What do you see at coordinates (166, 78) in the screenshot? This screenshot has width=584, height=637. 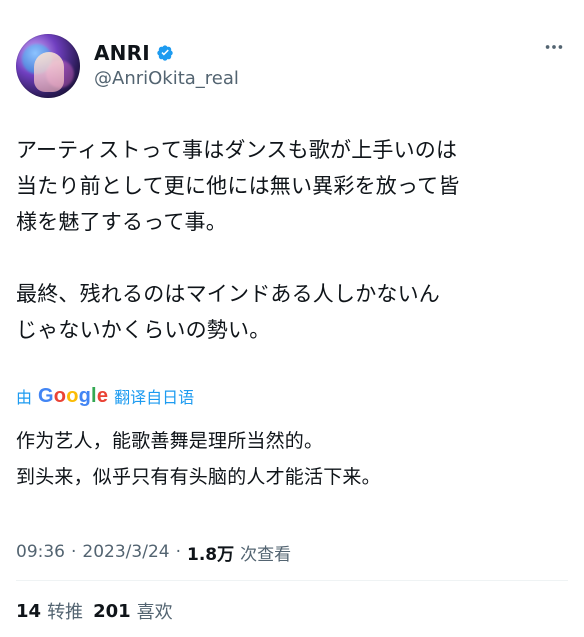 I see `author-handle: @AnriOkita_real` at bounding box center [166, 78].